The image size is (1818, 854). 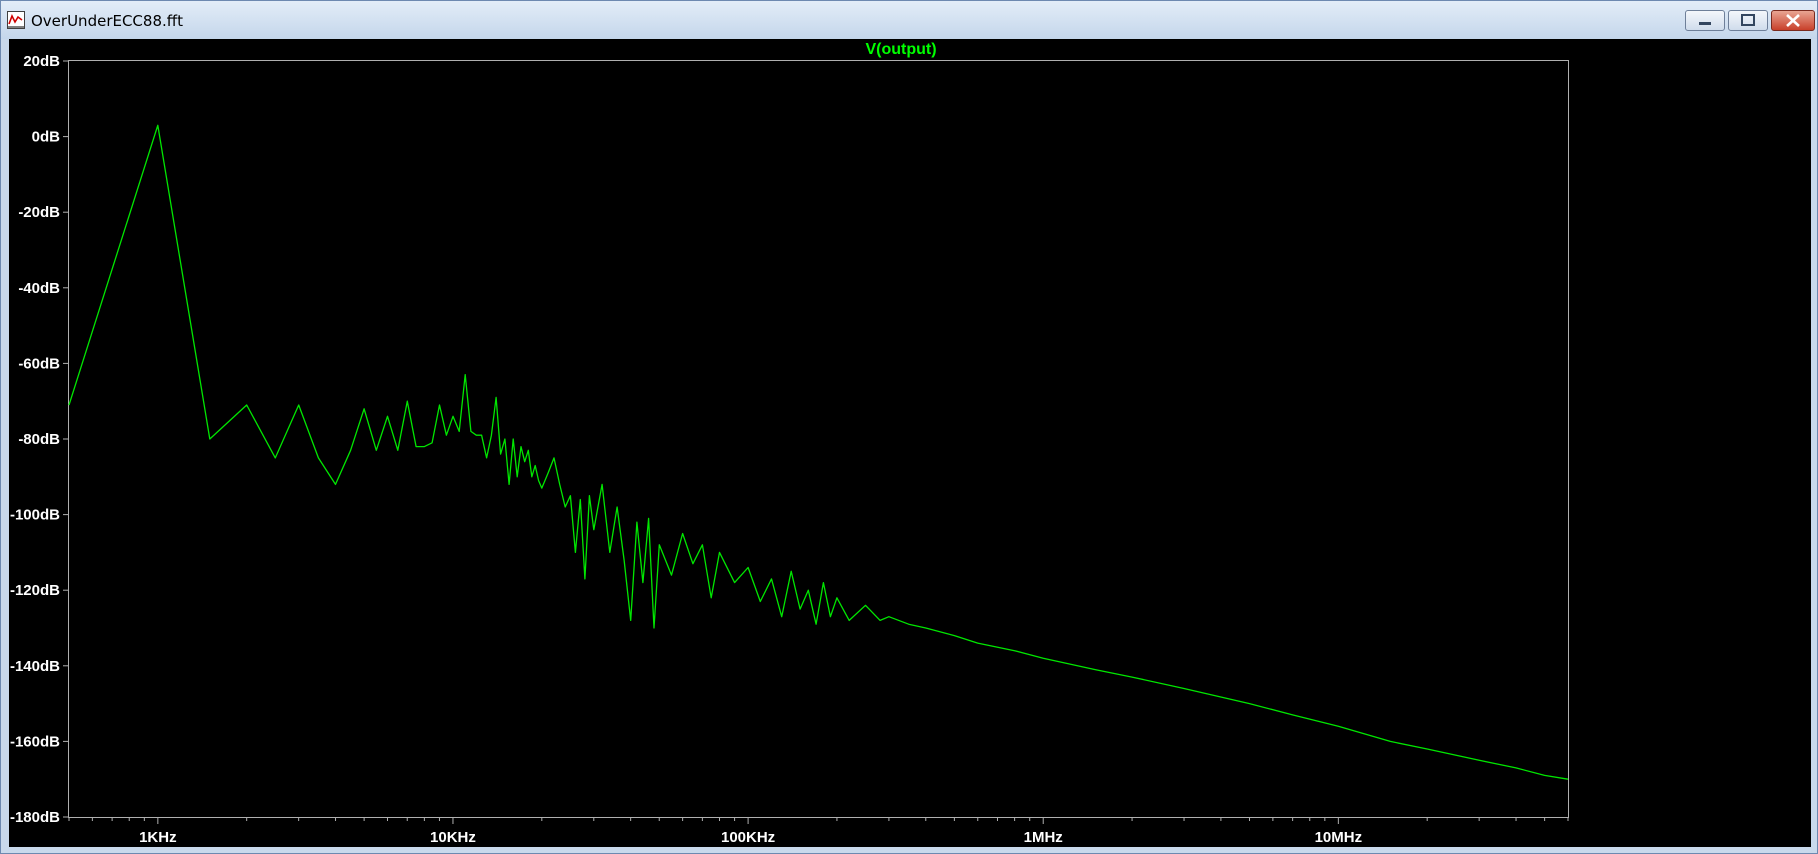 What do you see at coordinates (107, 21) in the screenshot?
I see `window-title: OverUnderECC88.fft` at bounding box center [107, 21].